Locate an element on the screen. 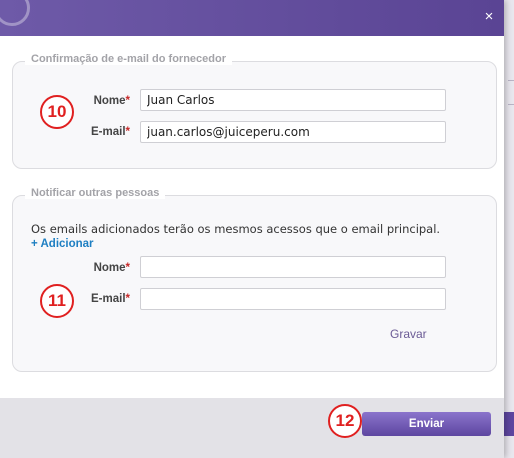 The width and height of the screenshot is (514, 458). background-button is located at coordinates (509, 424).